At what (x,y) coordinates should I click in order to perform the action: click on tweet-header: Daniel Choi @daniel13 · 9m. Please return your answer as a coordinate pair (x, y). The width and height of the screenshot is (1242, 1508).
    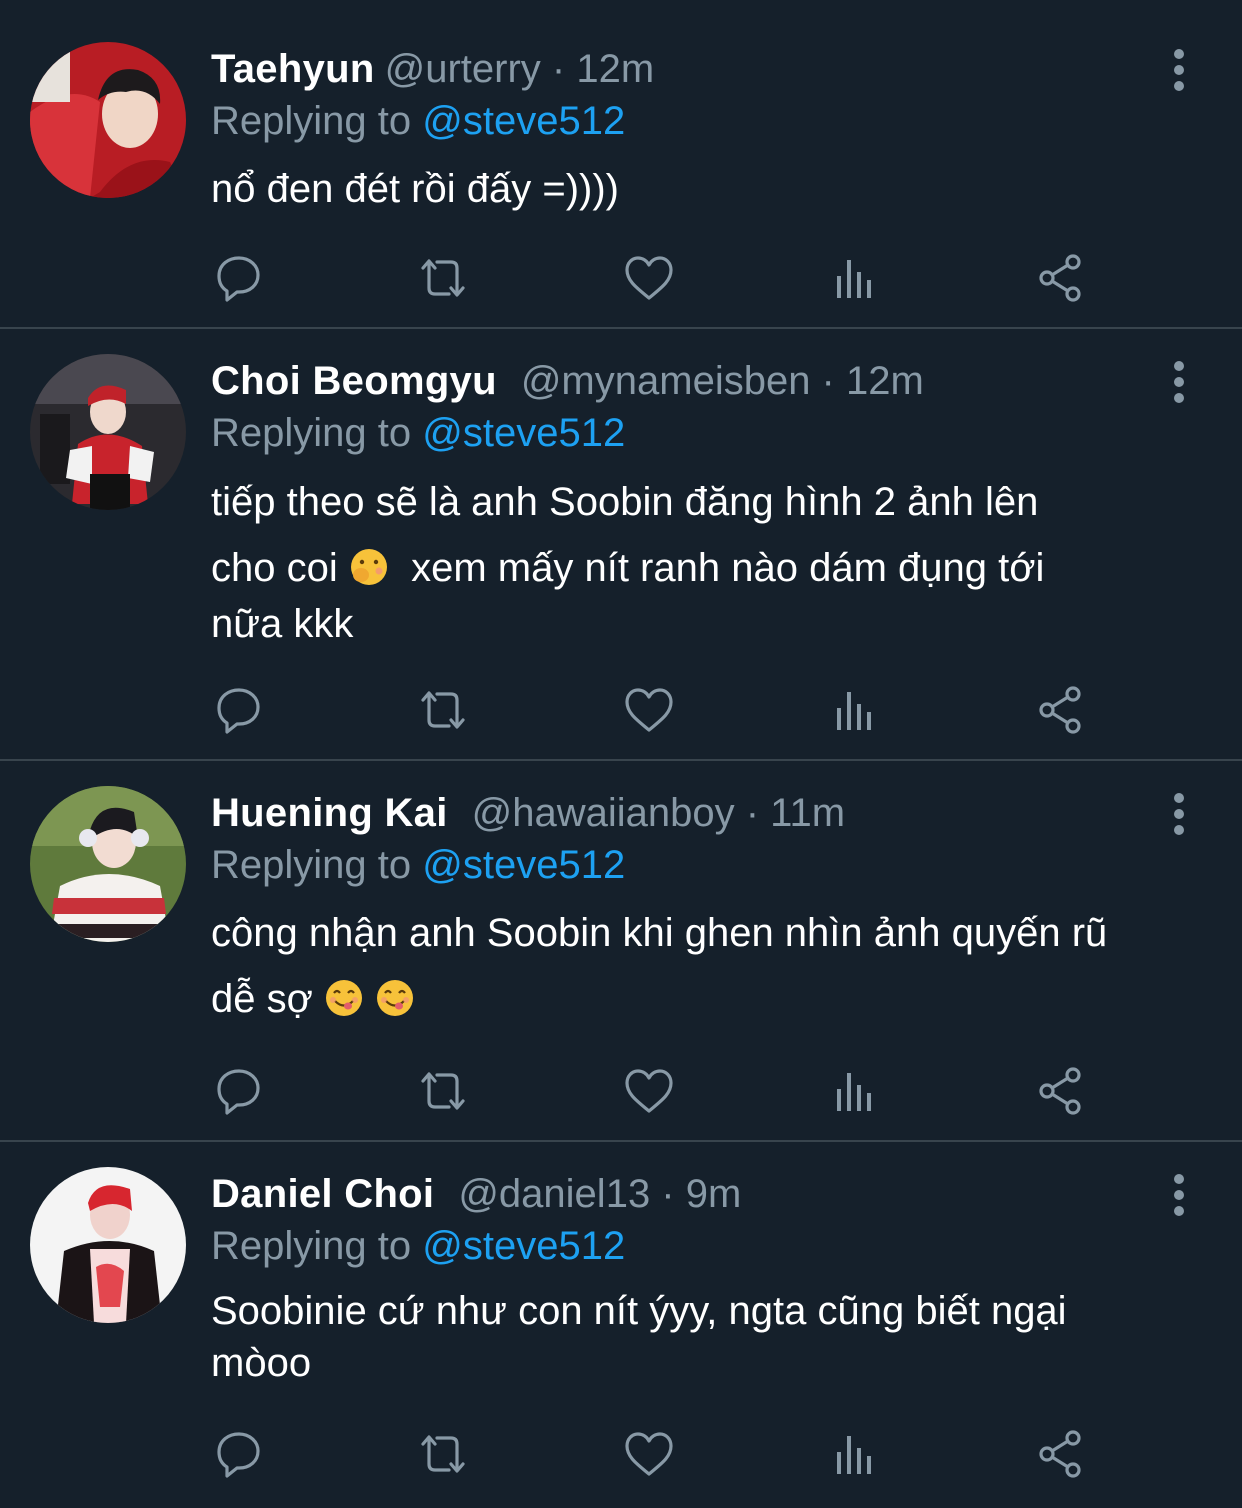
    Looking at the image, I should click on (686, 1194).